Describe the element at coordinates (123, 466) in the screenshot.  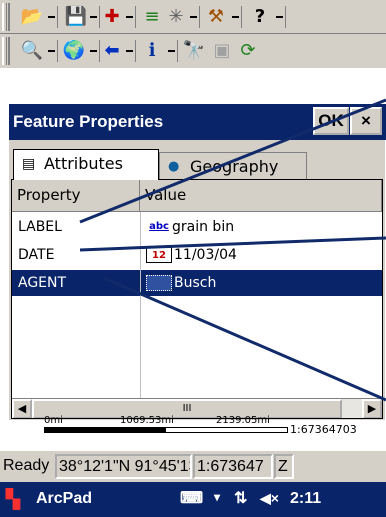
I see `coordinates-field: 38°12'1"N 91°45'13"W` at that location.